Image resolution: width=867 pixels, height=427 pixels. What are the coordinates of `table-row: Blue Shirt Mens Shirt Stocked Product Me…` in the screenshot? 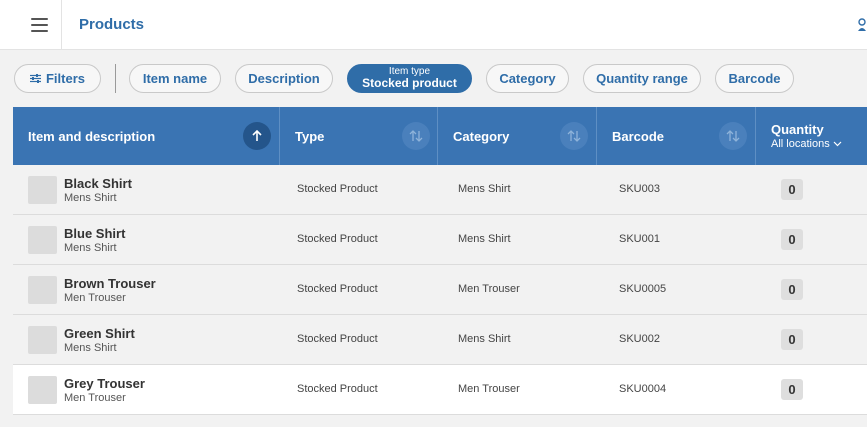 It's located at (440, 240).